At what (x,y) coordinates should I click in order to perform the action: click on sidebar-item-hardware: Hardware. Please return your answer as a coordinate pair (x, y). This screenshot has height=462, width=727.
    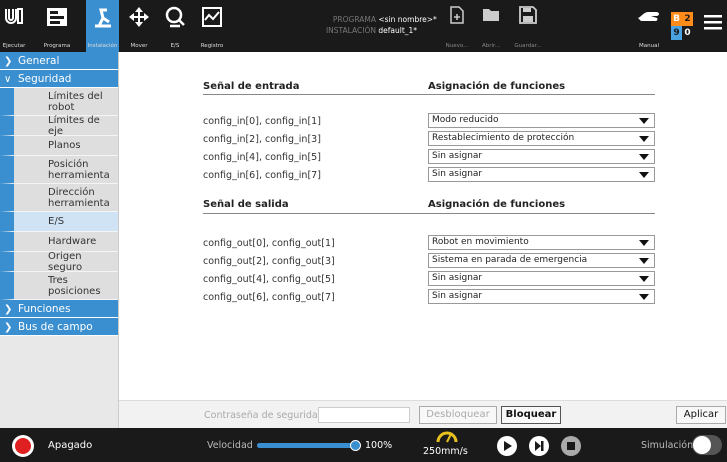
    Looking at the image, I should click on (59, 242).